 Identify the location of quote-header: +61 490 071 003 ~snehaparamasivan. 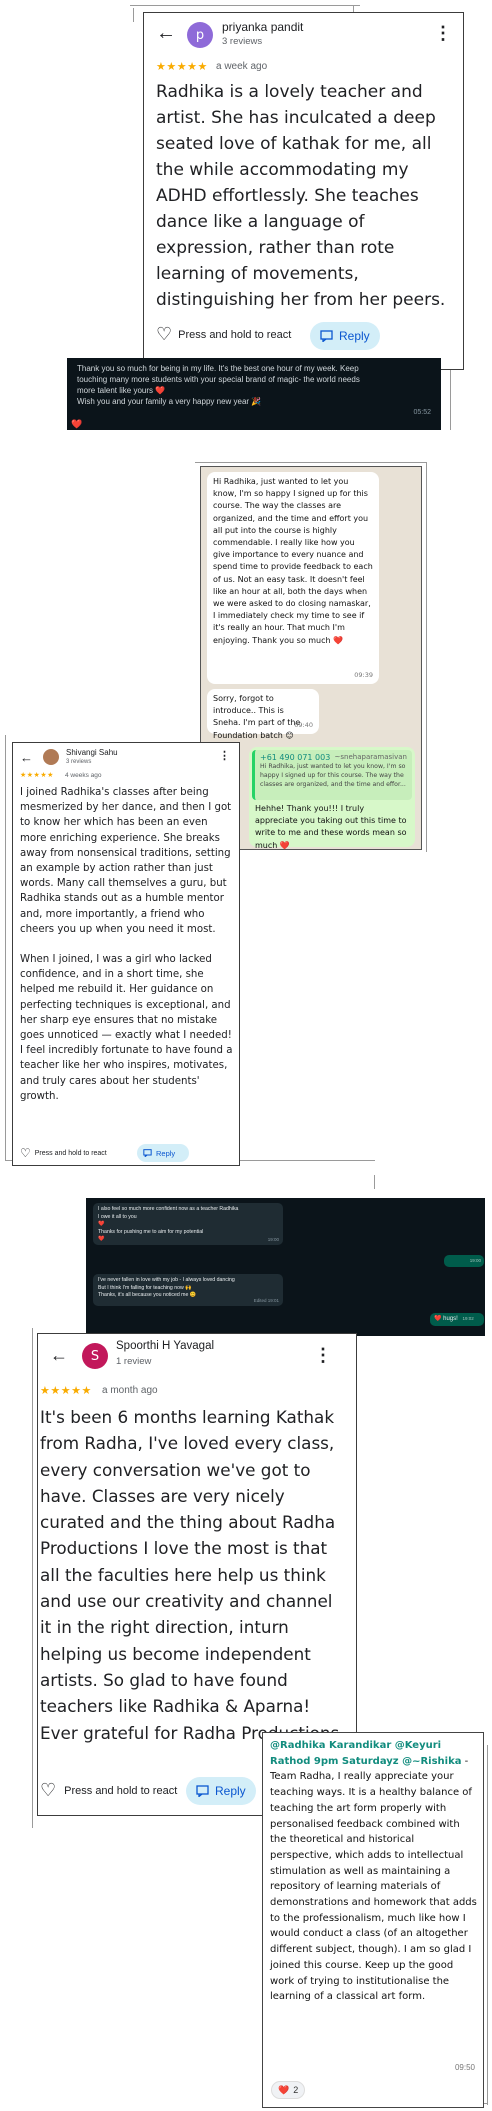
(333, 757).